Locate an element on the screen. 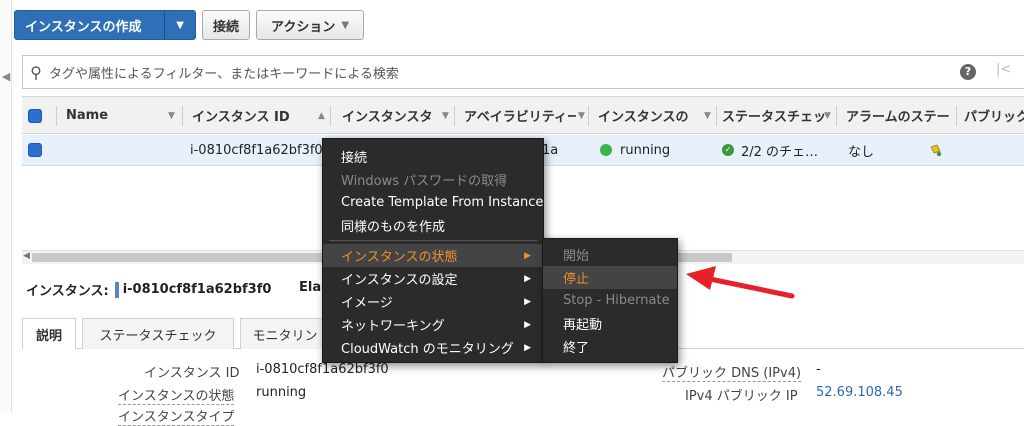 This screenshot has height=426, width=1024. menu-item-instance-settings: インスタンスの設定 ▶ is located at coordinates (433, 278).